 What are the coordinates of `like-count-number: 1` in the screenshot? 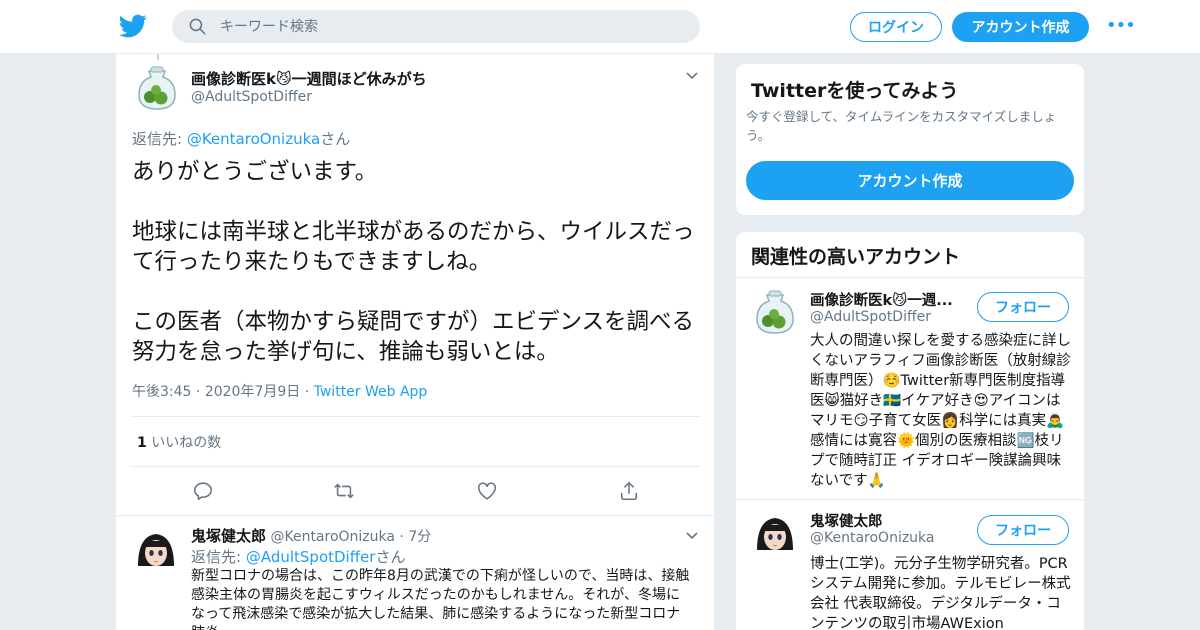 It's located at (142, 443).